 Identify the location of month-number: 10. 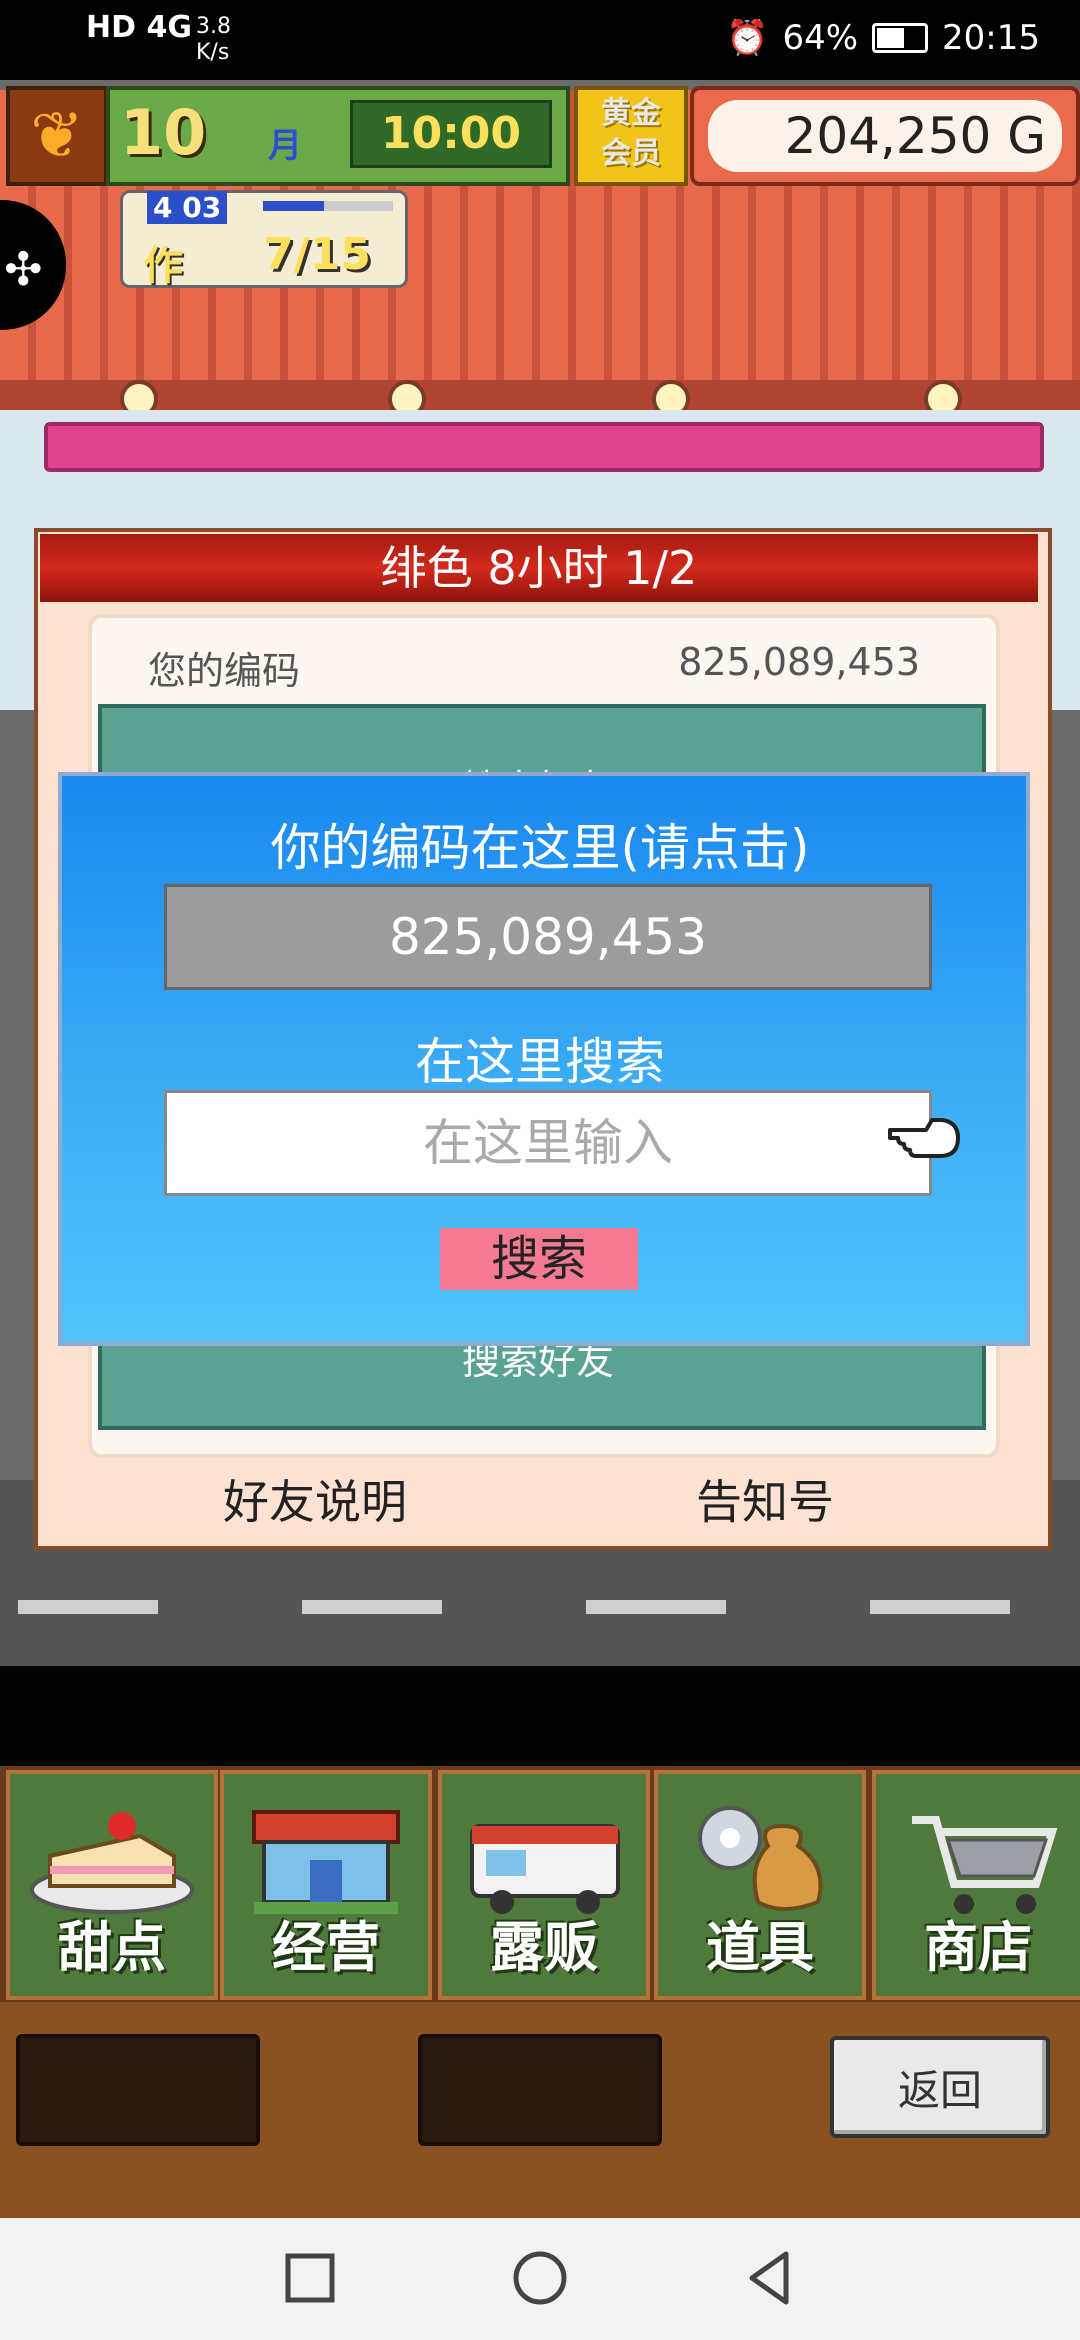
(163, 132).